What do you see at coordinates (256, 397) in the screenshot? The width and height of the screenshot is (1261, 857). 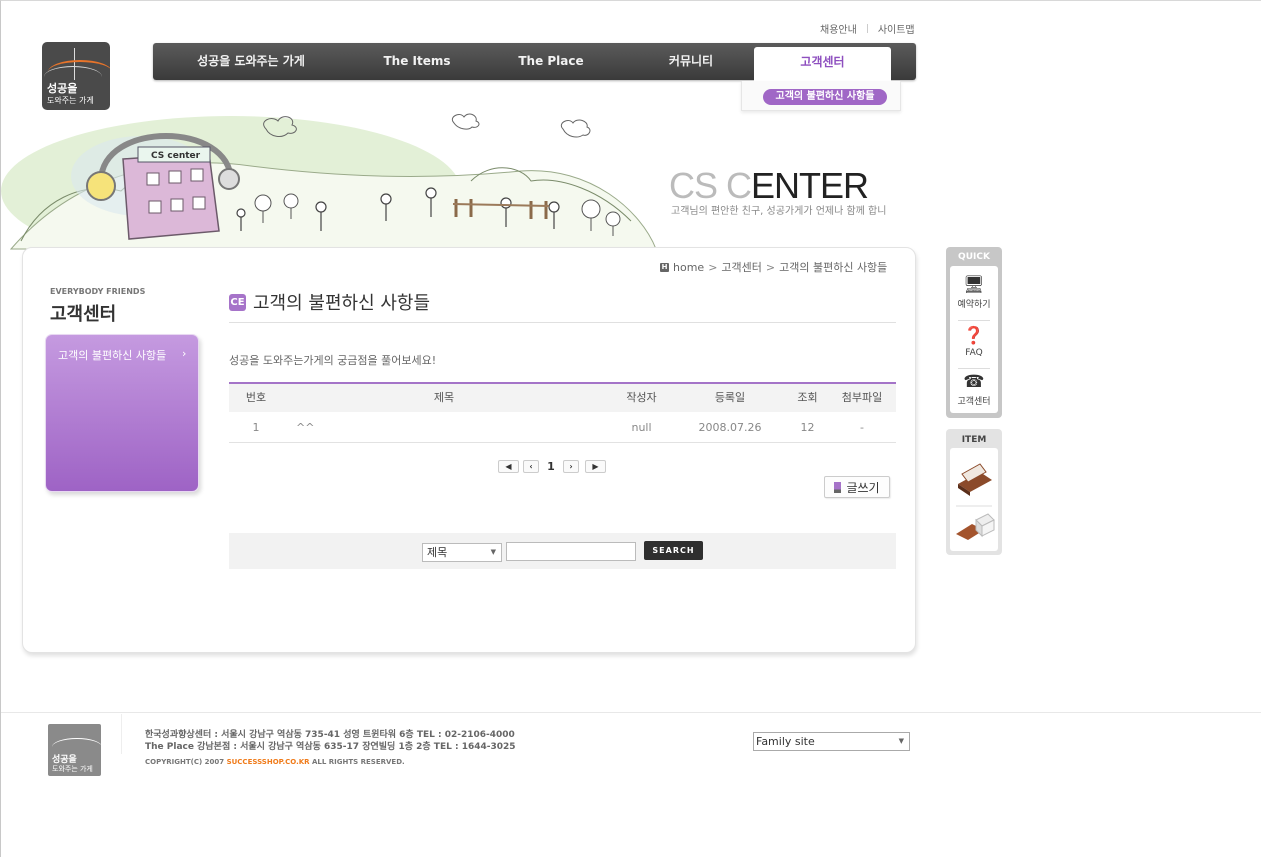 I see `col-number: 번호` at bounding box center [256, 397].